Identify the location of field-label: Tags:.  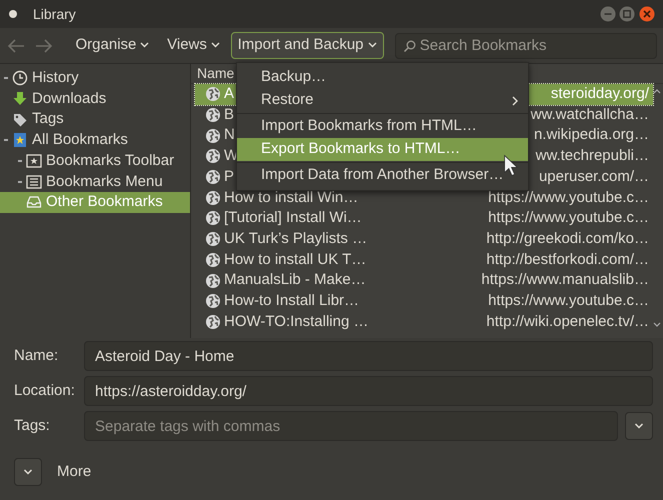
(32, 426).